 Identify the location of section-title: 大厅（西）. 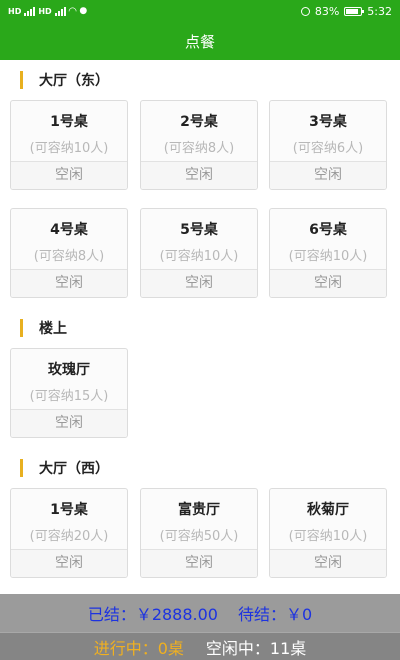
(74, 469).